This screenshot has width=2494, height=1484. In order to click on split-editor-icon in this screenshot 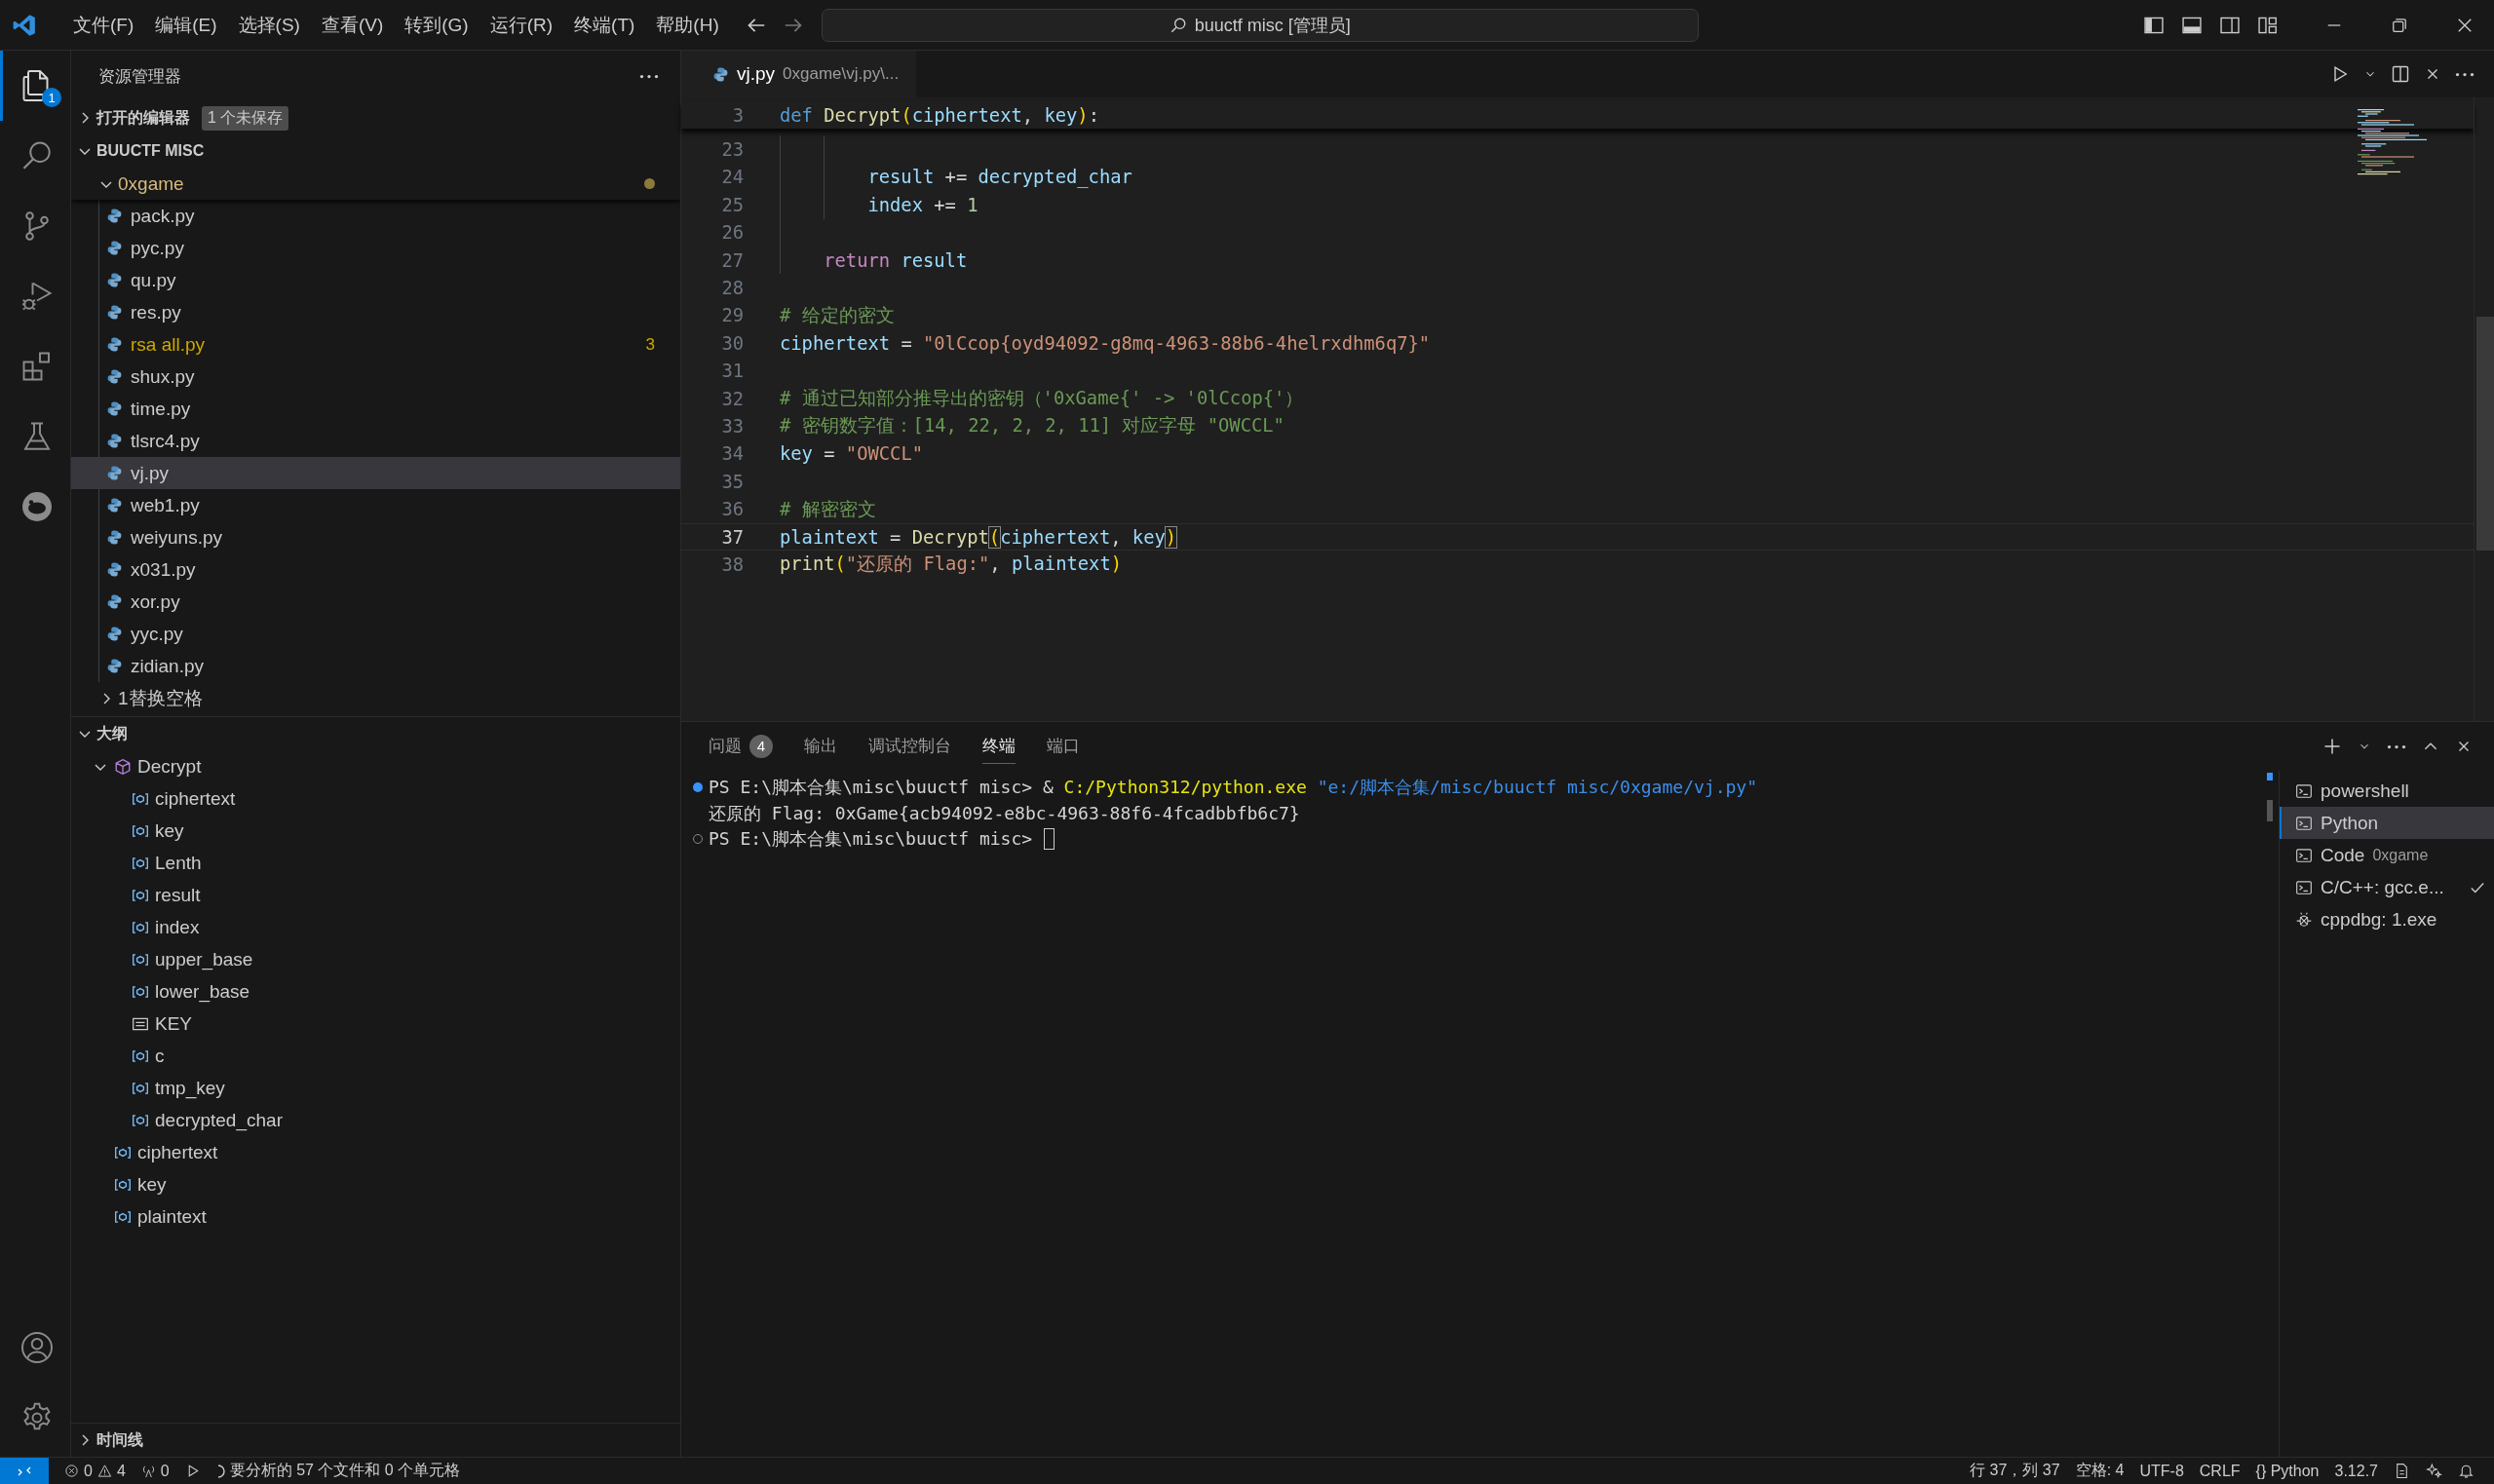, I will do `click(2400, 74)`.